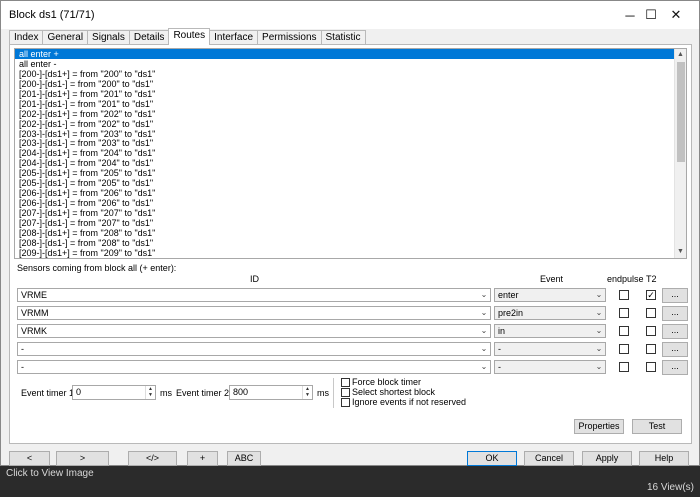 This screenshot has width=700, height=497. Describe the element at coordinates (664, 458) in the screenshot. I see `help-button: Help` at that location.